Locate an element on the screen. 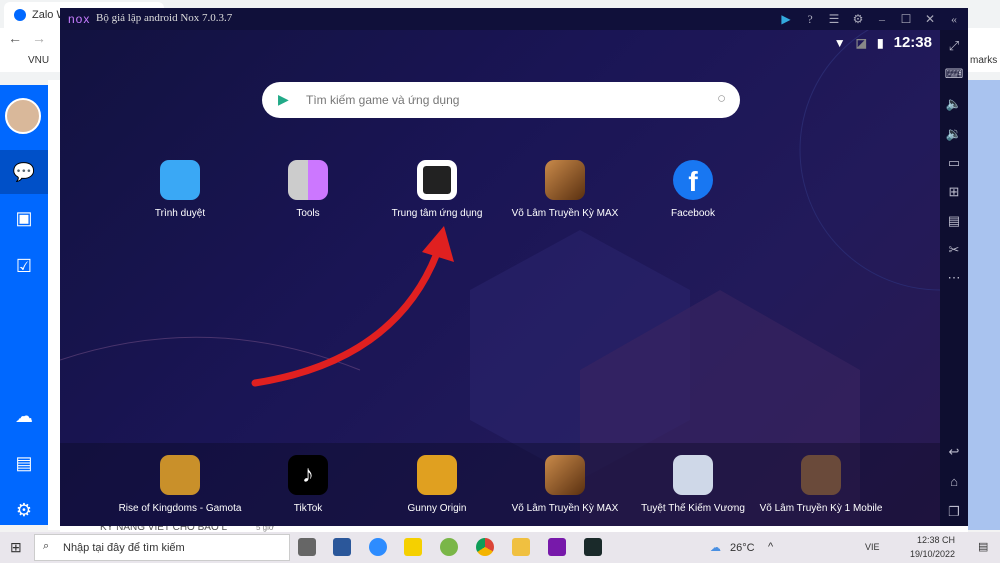 Image resolution: width=1000 pixels, height=563 pixels. dock-app-gunny: Gunny Origin is located at coordinates (437, 484).